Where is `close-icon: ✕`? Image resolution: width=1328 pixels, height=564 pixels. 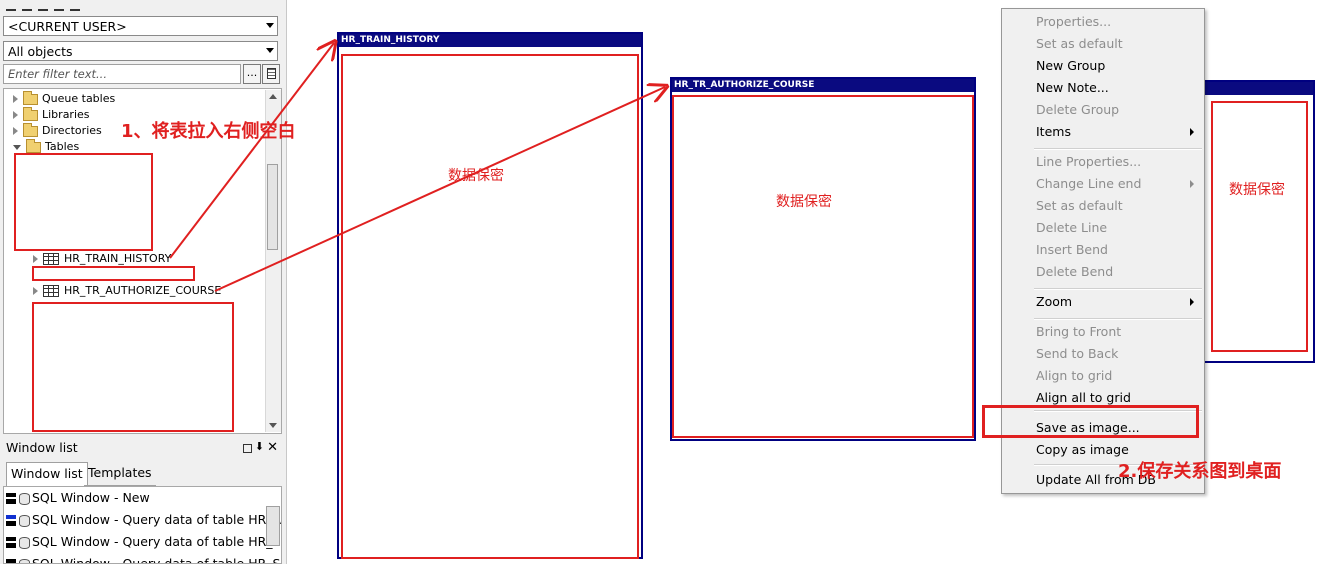
close-icon: ✕ is located at coordinates (272, 448).